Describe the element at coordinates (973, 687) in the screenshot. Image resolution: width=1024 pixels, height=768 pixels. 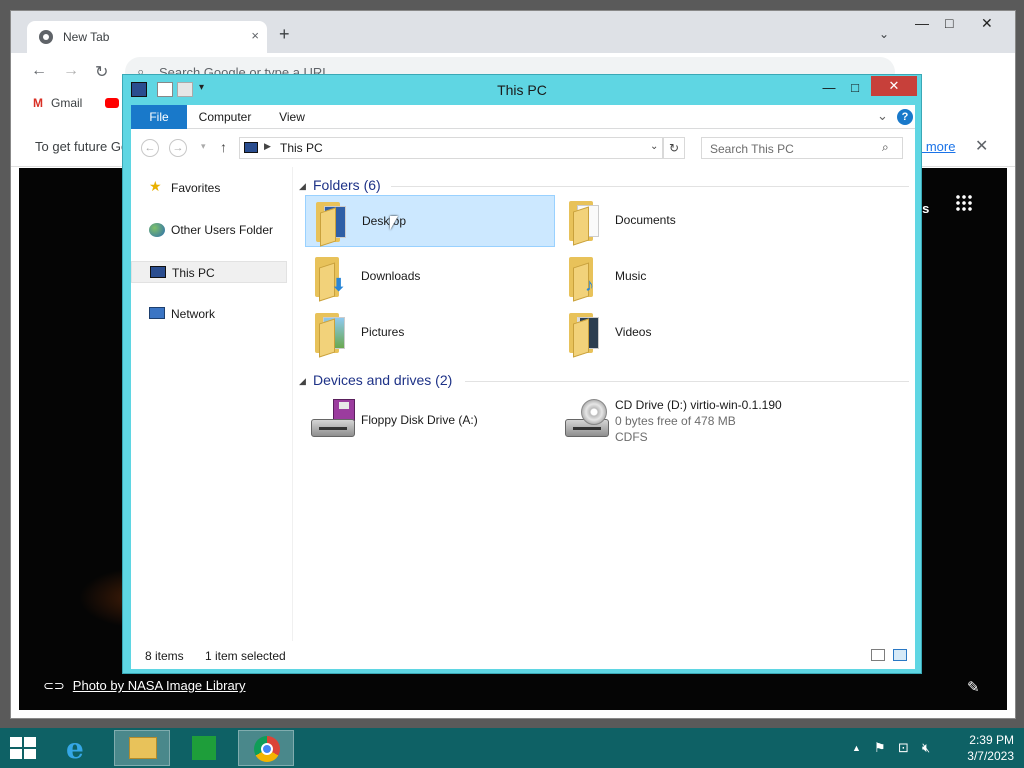
I see `customize-edit-icon: ✎` at that location.